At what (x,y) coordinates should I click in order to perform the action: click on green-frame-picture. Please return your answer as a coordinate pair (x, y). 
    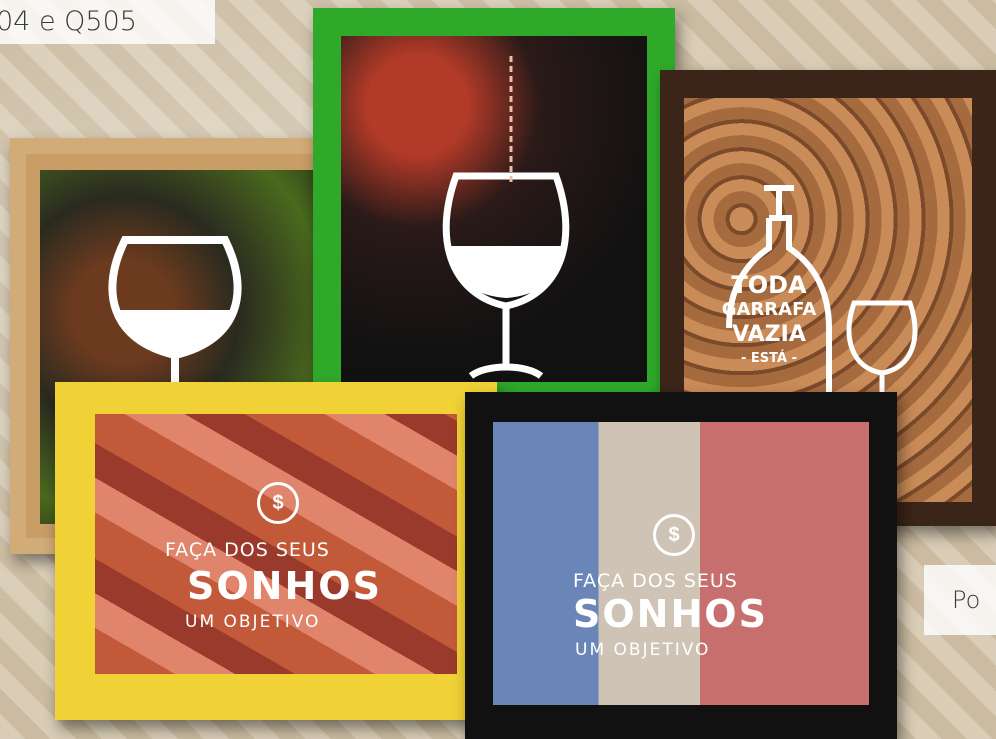
    Looking at the image, I should click on (494, 209).